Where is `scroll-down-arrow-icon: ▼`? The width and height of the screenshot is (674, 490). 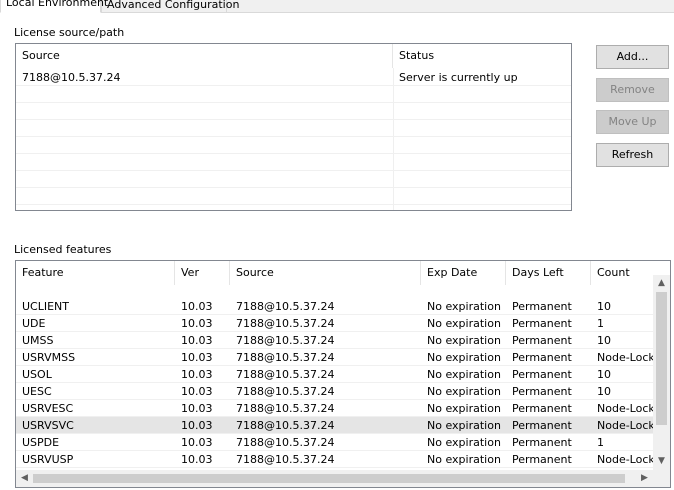 scroll-down-arrow-icon: ▼ is located at coordinates (661, 461).